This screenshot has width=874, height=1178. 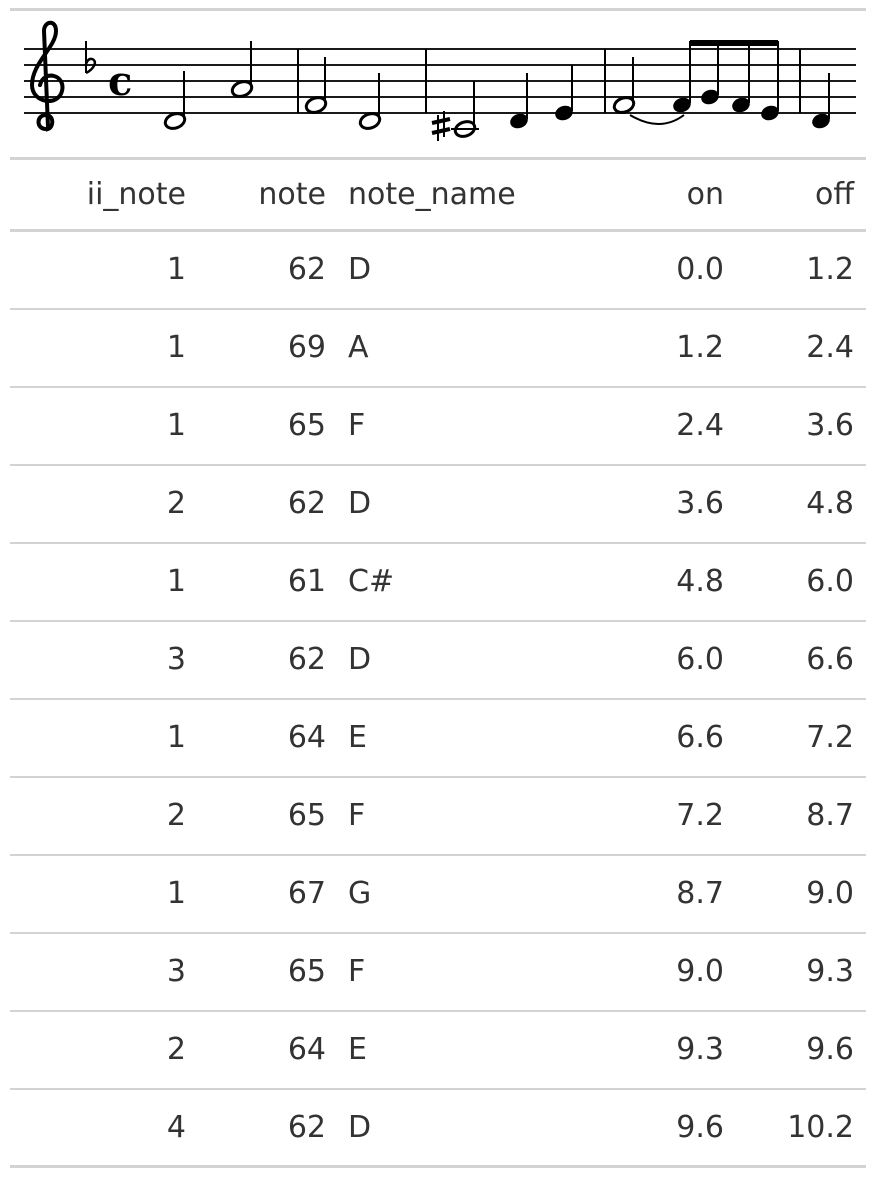 I want to click on table-row: 2 64 E 9.3 9.6, so click(x=438, y=1050).